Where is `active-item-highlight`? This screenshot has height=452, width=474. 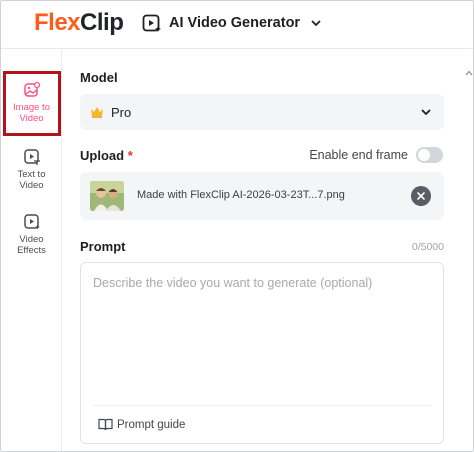
active-item-highlight is located at coordinates (32, 103).